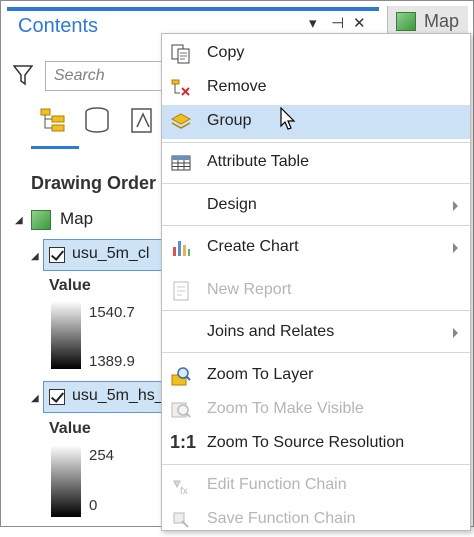 The width and height of the screenshot is (474, 537). Describe the element at coordinates (112, 361) in the screenshot. I see `legend-min-value: 1389.9` at that location.